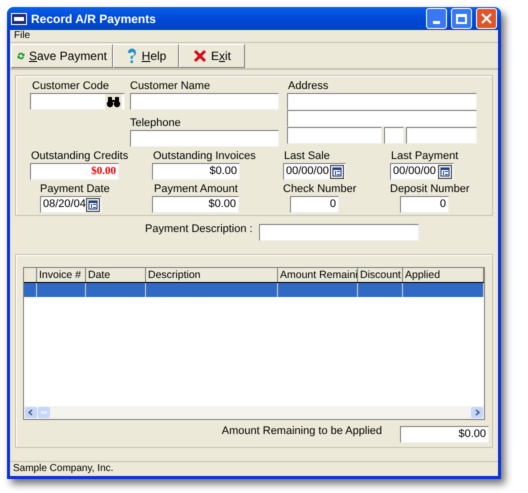 The width and height of the screenshot is (528, 493). What do you see at coordinates (22, 36) in the screenshot?
I see `menu-item: File` at bounding box center [22, 36].